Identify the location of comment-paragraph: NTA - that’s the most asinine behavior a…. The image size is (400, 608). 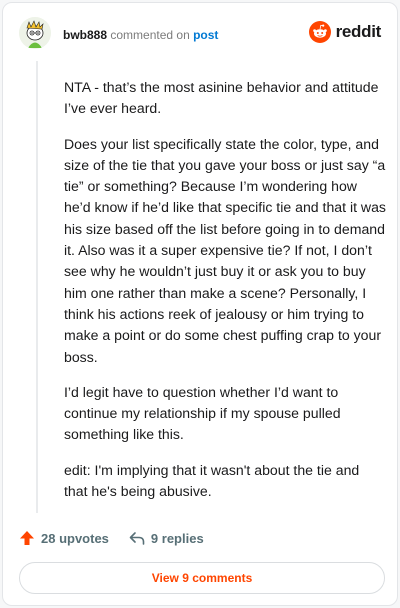
(221, 98).